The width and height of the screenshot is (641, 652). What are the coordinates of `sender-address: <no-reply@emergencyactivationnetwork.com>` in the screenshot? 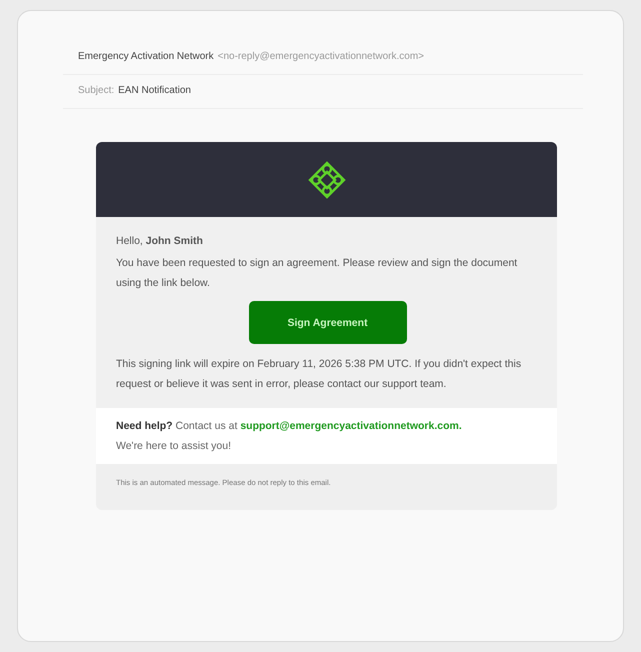 It's located at (321, 56).